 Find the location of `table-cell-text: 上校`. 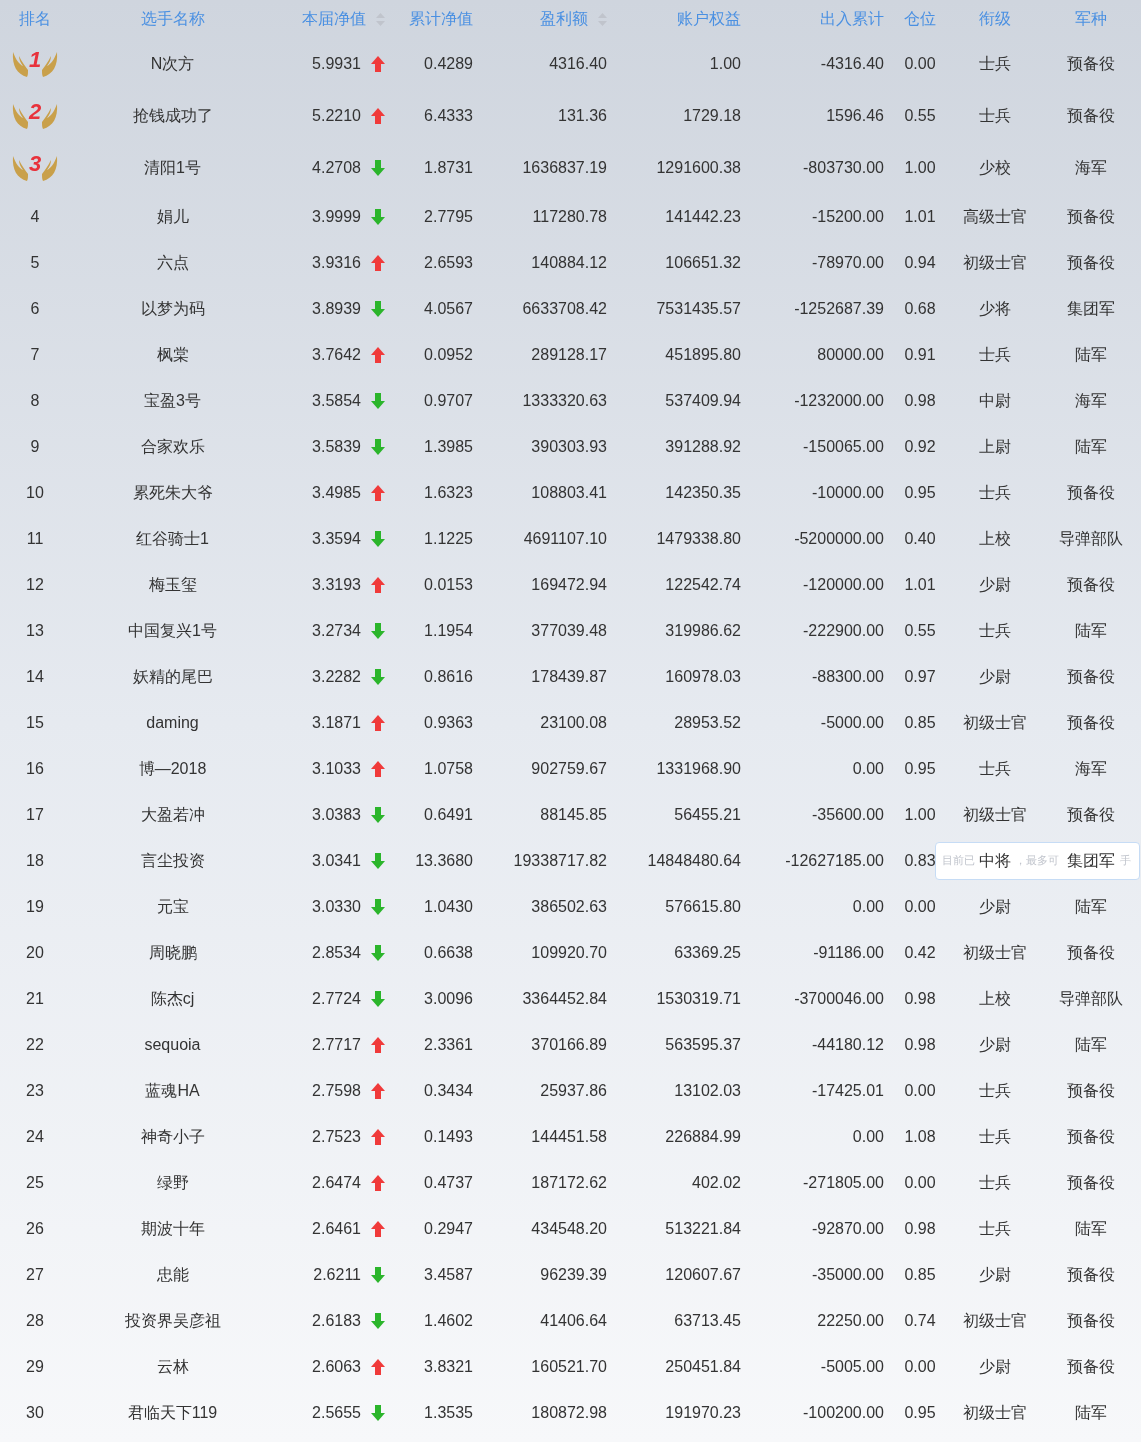

table-cell-text: 上校 is located at coordinates (995, 539).